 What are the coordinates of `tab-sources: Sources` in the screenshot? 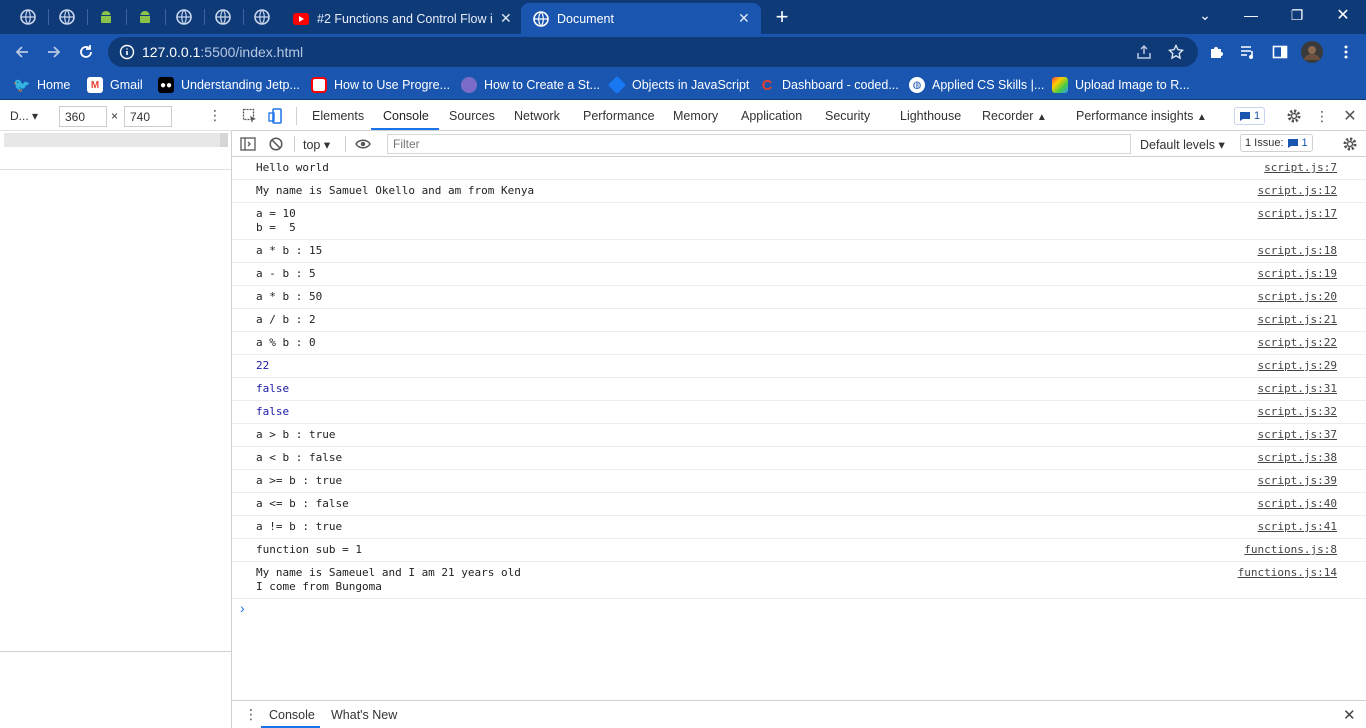 It's located at (472, 116).